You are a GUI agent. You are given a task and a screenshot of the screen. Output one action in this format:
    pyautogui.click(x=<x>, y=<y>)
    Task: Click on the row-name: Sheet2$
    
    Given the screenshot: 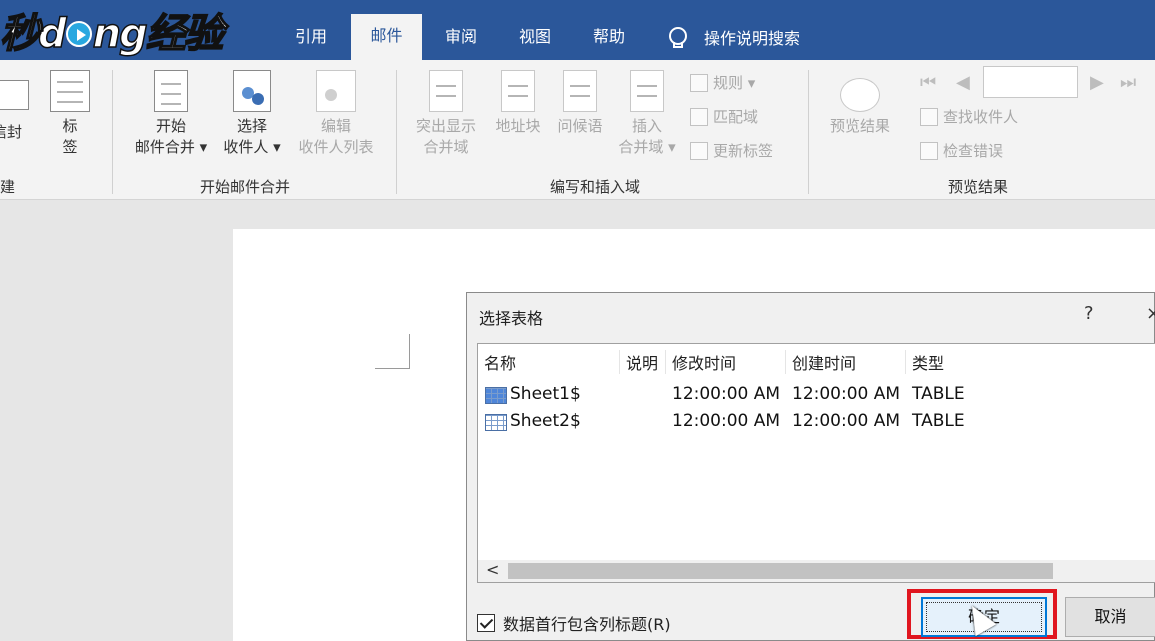 What is the action you would take?
    pyautogui.click(x=545, y=421)
    